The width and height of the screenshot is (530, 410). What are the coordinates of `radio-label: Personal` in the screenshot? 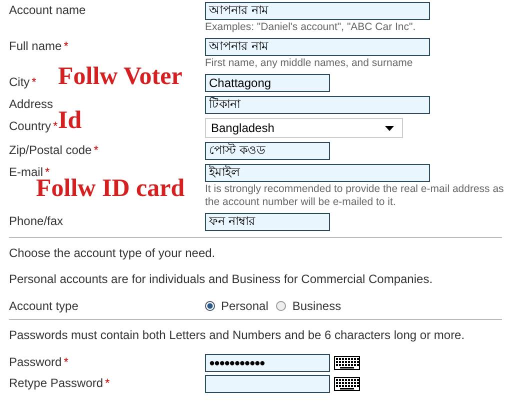 It's located at (244, 305).